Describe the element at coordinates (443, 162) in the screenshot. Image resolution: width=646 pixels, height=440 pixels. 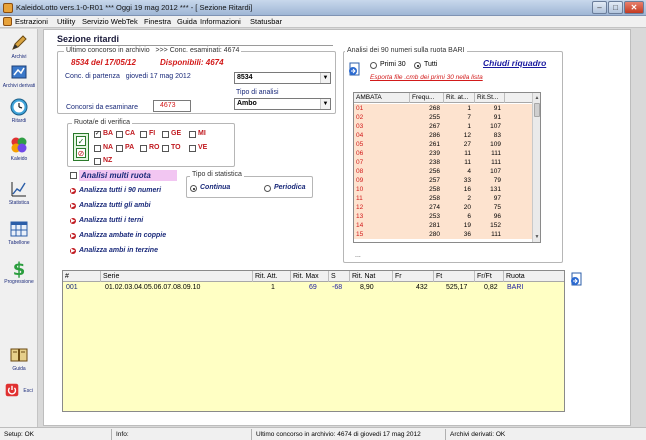
I see `ambata-row: 07 238 11 111` at that location.